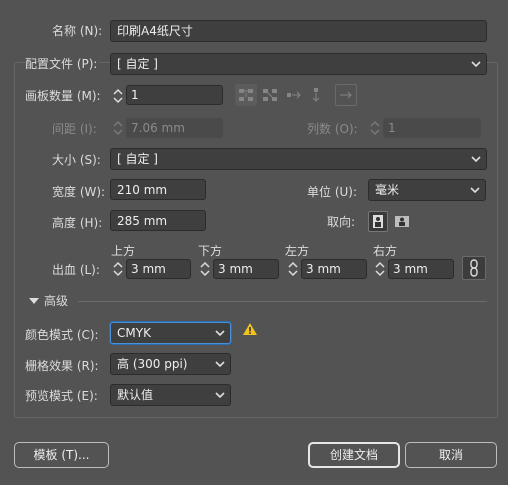  Describe the element at coordinates (297, 251) in the screenshot. I see `bleed-left-label: 左方` at that location.